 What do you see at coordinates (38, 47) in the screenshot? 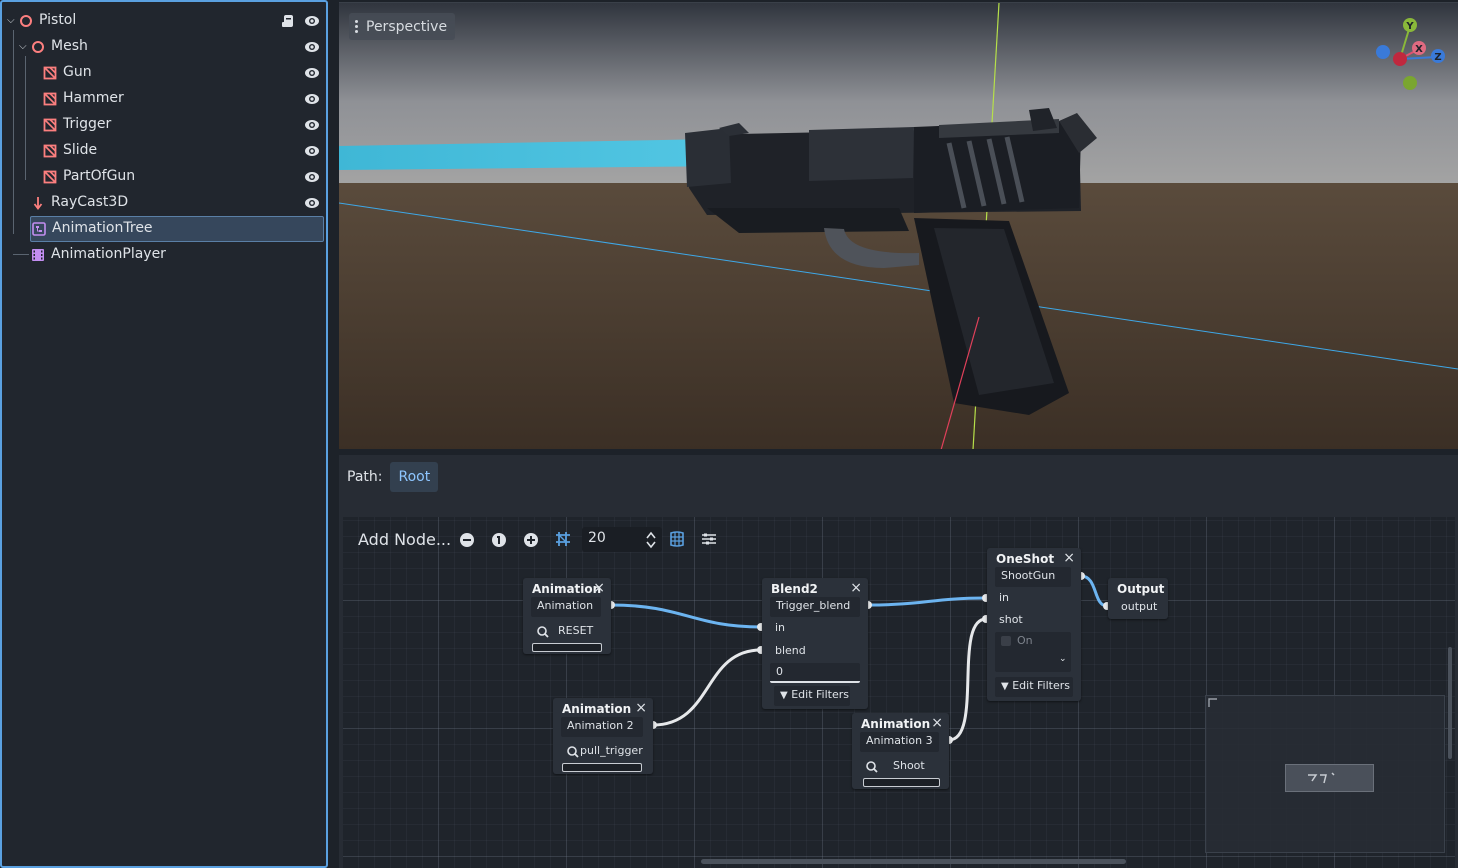
I see `node3d-icon` at bounding box center [38, 47].